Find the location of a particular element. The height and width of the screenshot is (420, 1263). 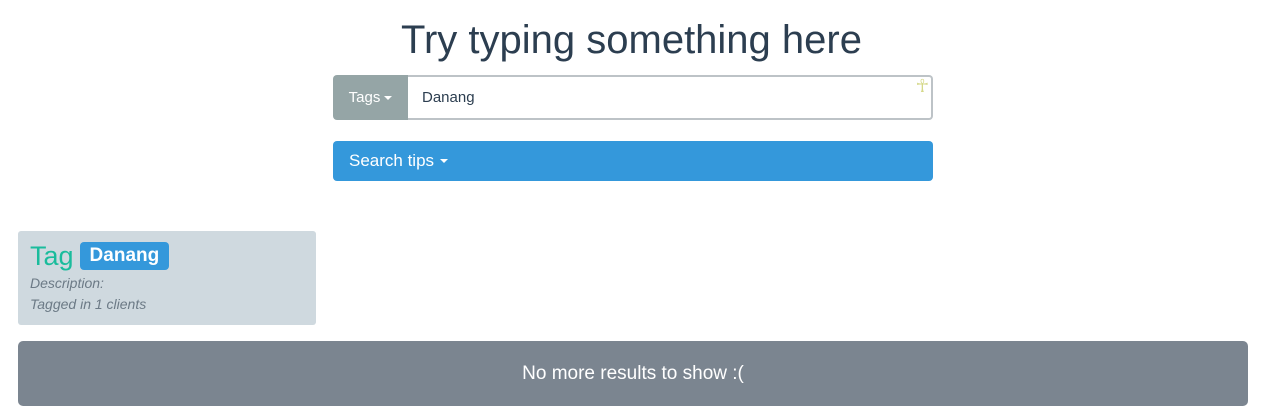

no-more-results-text: No more results to show :( is located at coordinates (633, 373).